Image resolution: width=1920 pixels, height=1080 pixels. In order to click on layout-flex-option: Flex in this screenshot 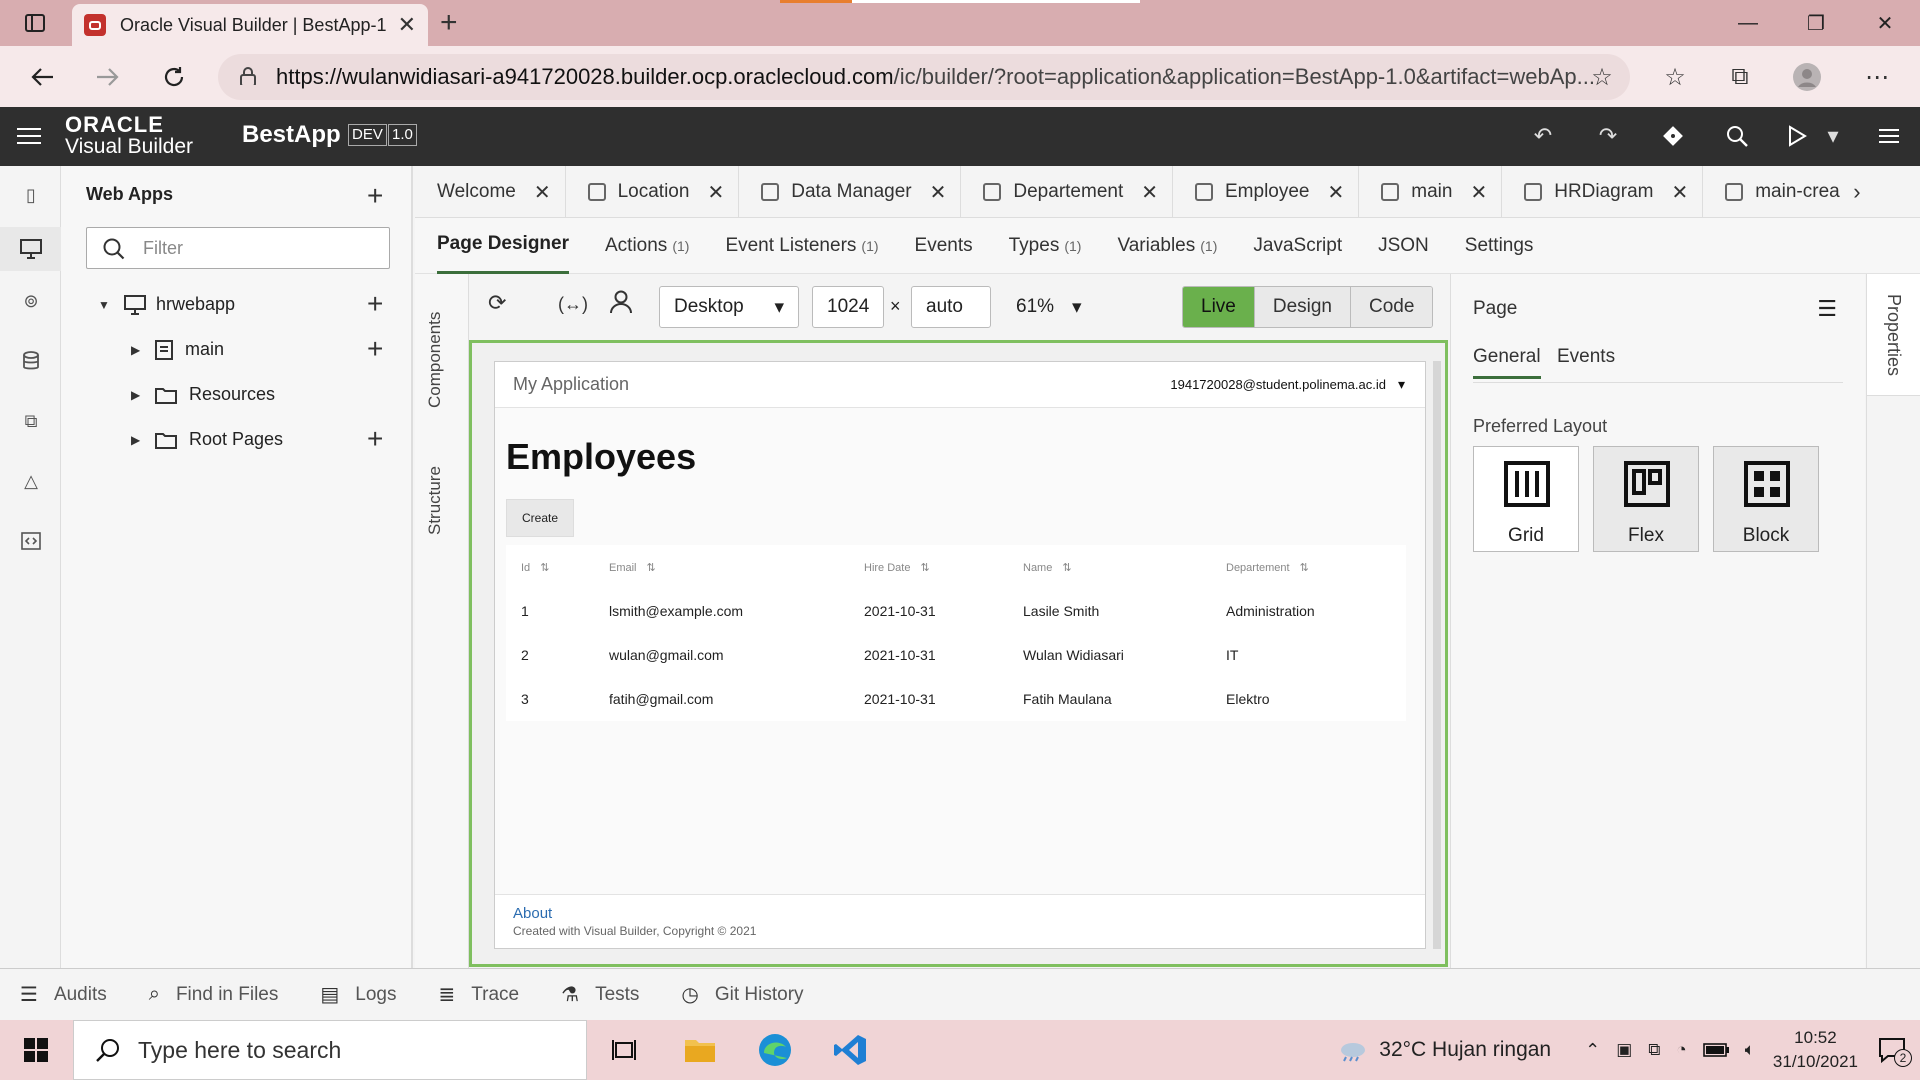, I will do `click(1646, 499)`.